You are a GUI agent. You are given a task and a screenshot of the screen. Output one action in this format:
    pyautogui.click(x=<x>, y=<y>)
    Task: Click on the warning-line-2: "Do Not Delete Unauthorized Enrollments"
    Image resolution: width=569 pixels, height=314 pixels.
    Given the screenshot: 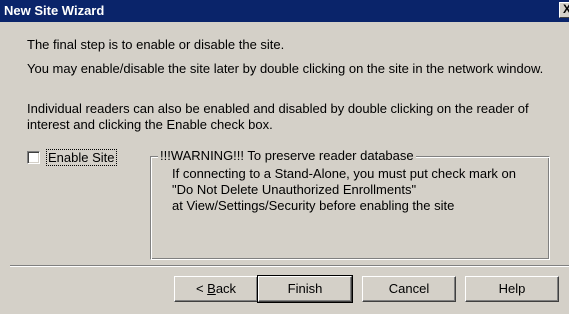 What is the action you would take?
    pyautogui.click(x=294, y=189)
    